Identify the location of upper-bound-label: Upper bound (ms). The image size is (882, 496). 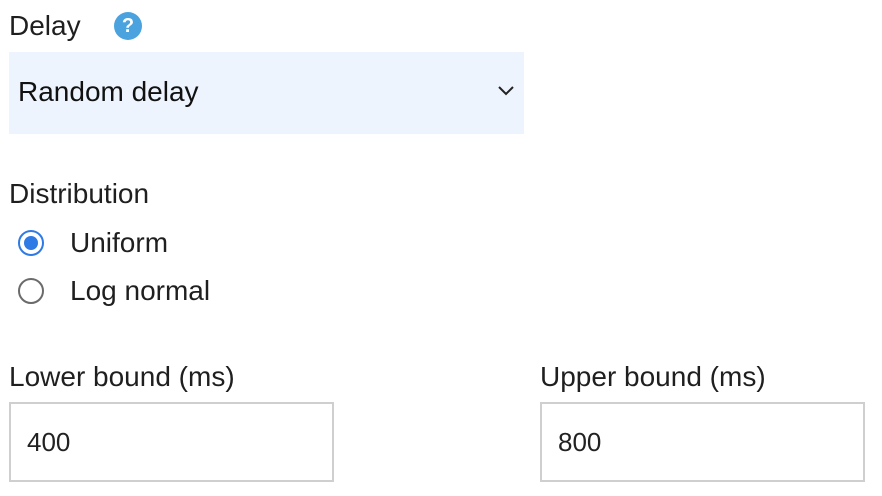
(653, 376).